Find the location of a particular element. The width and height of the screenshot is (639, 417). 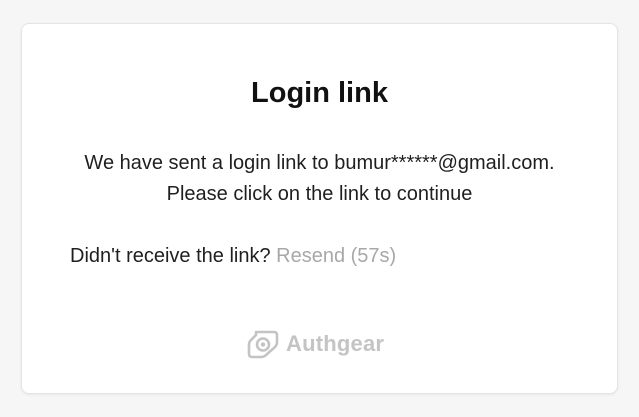

resend-button: Resend (57s) is located at coordinates (336, 256).